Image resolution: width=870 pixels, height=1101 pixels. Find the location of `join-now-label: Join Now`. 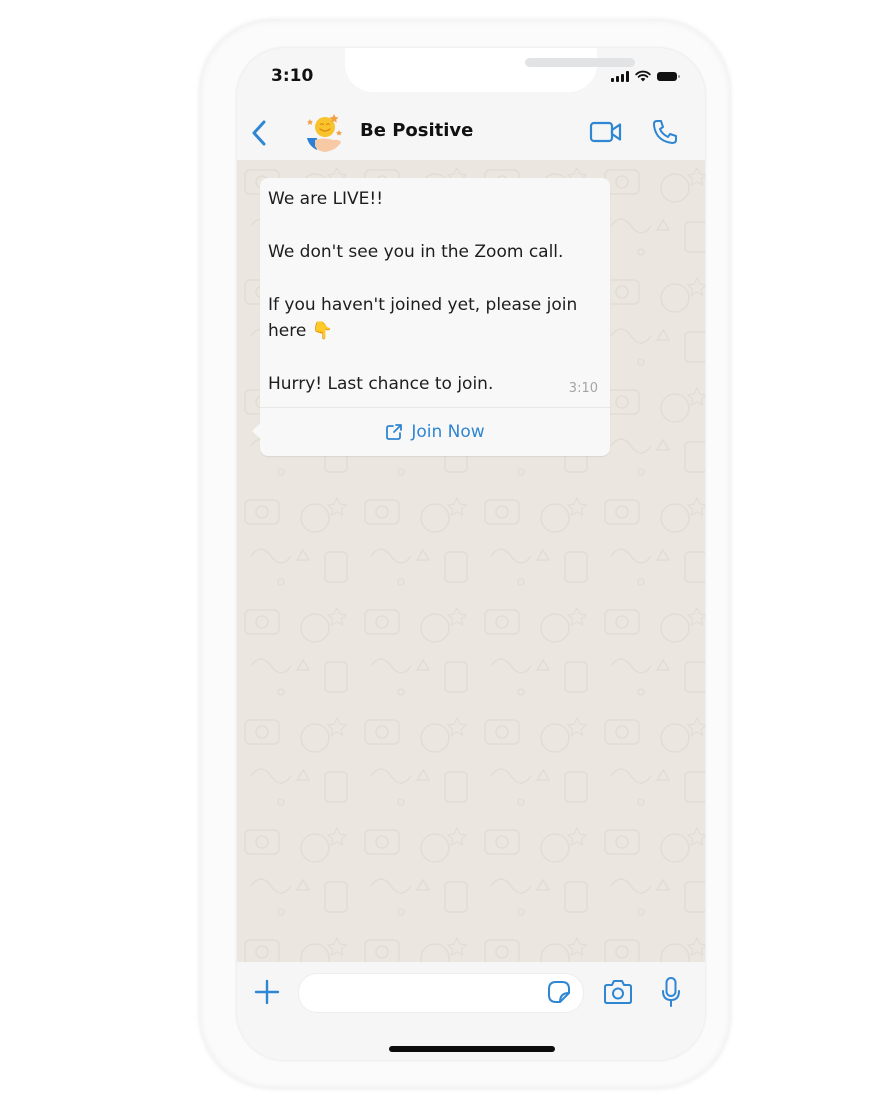

join-now-label: Join Now is located at coordinates (448, 432).